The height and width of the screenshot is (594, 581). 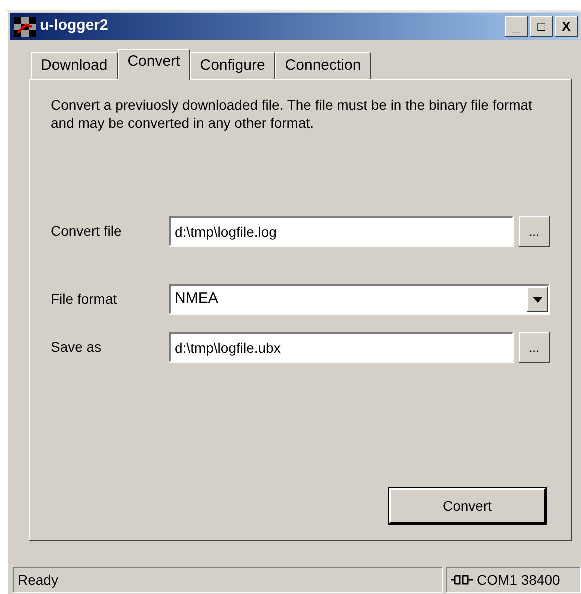 What do you see at coordinates (462, 580) in the screenshot?
I see `plug-icon` at bounding box center [462, 580].